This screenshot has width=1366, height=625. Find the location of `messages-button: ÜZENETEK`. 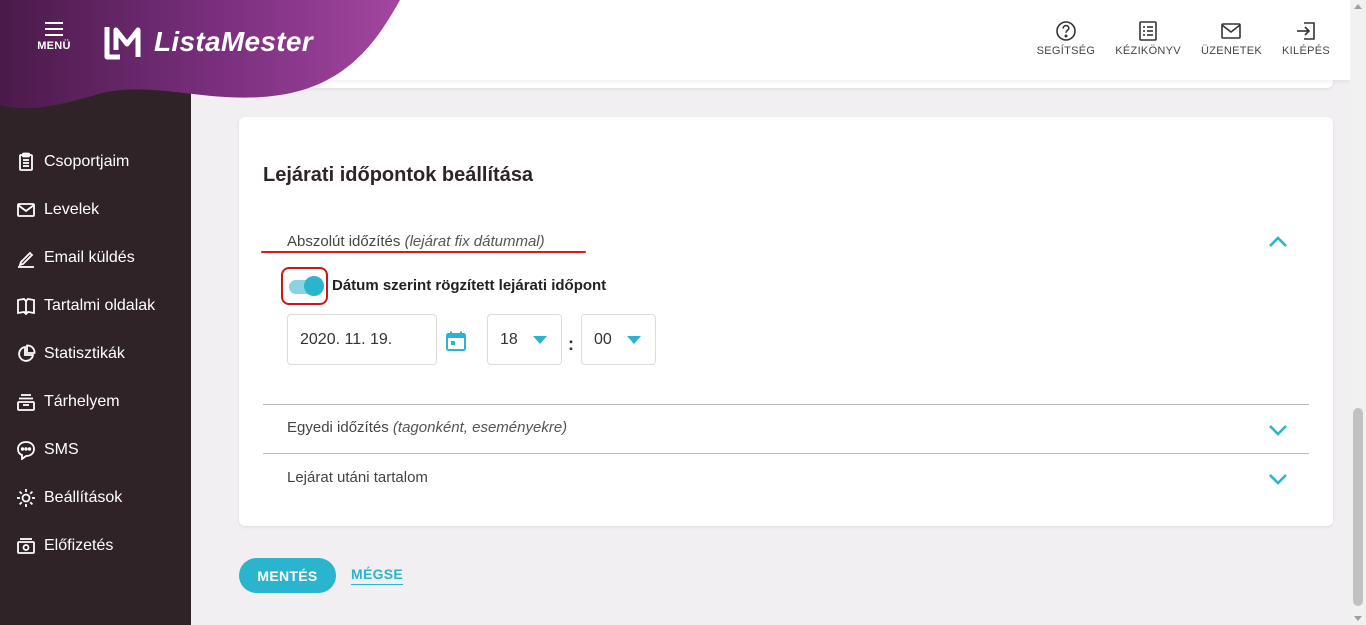

messages-button: ÜZENETEK is located at coordinates (1231, 38).